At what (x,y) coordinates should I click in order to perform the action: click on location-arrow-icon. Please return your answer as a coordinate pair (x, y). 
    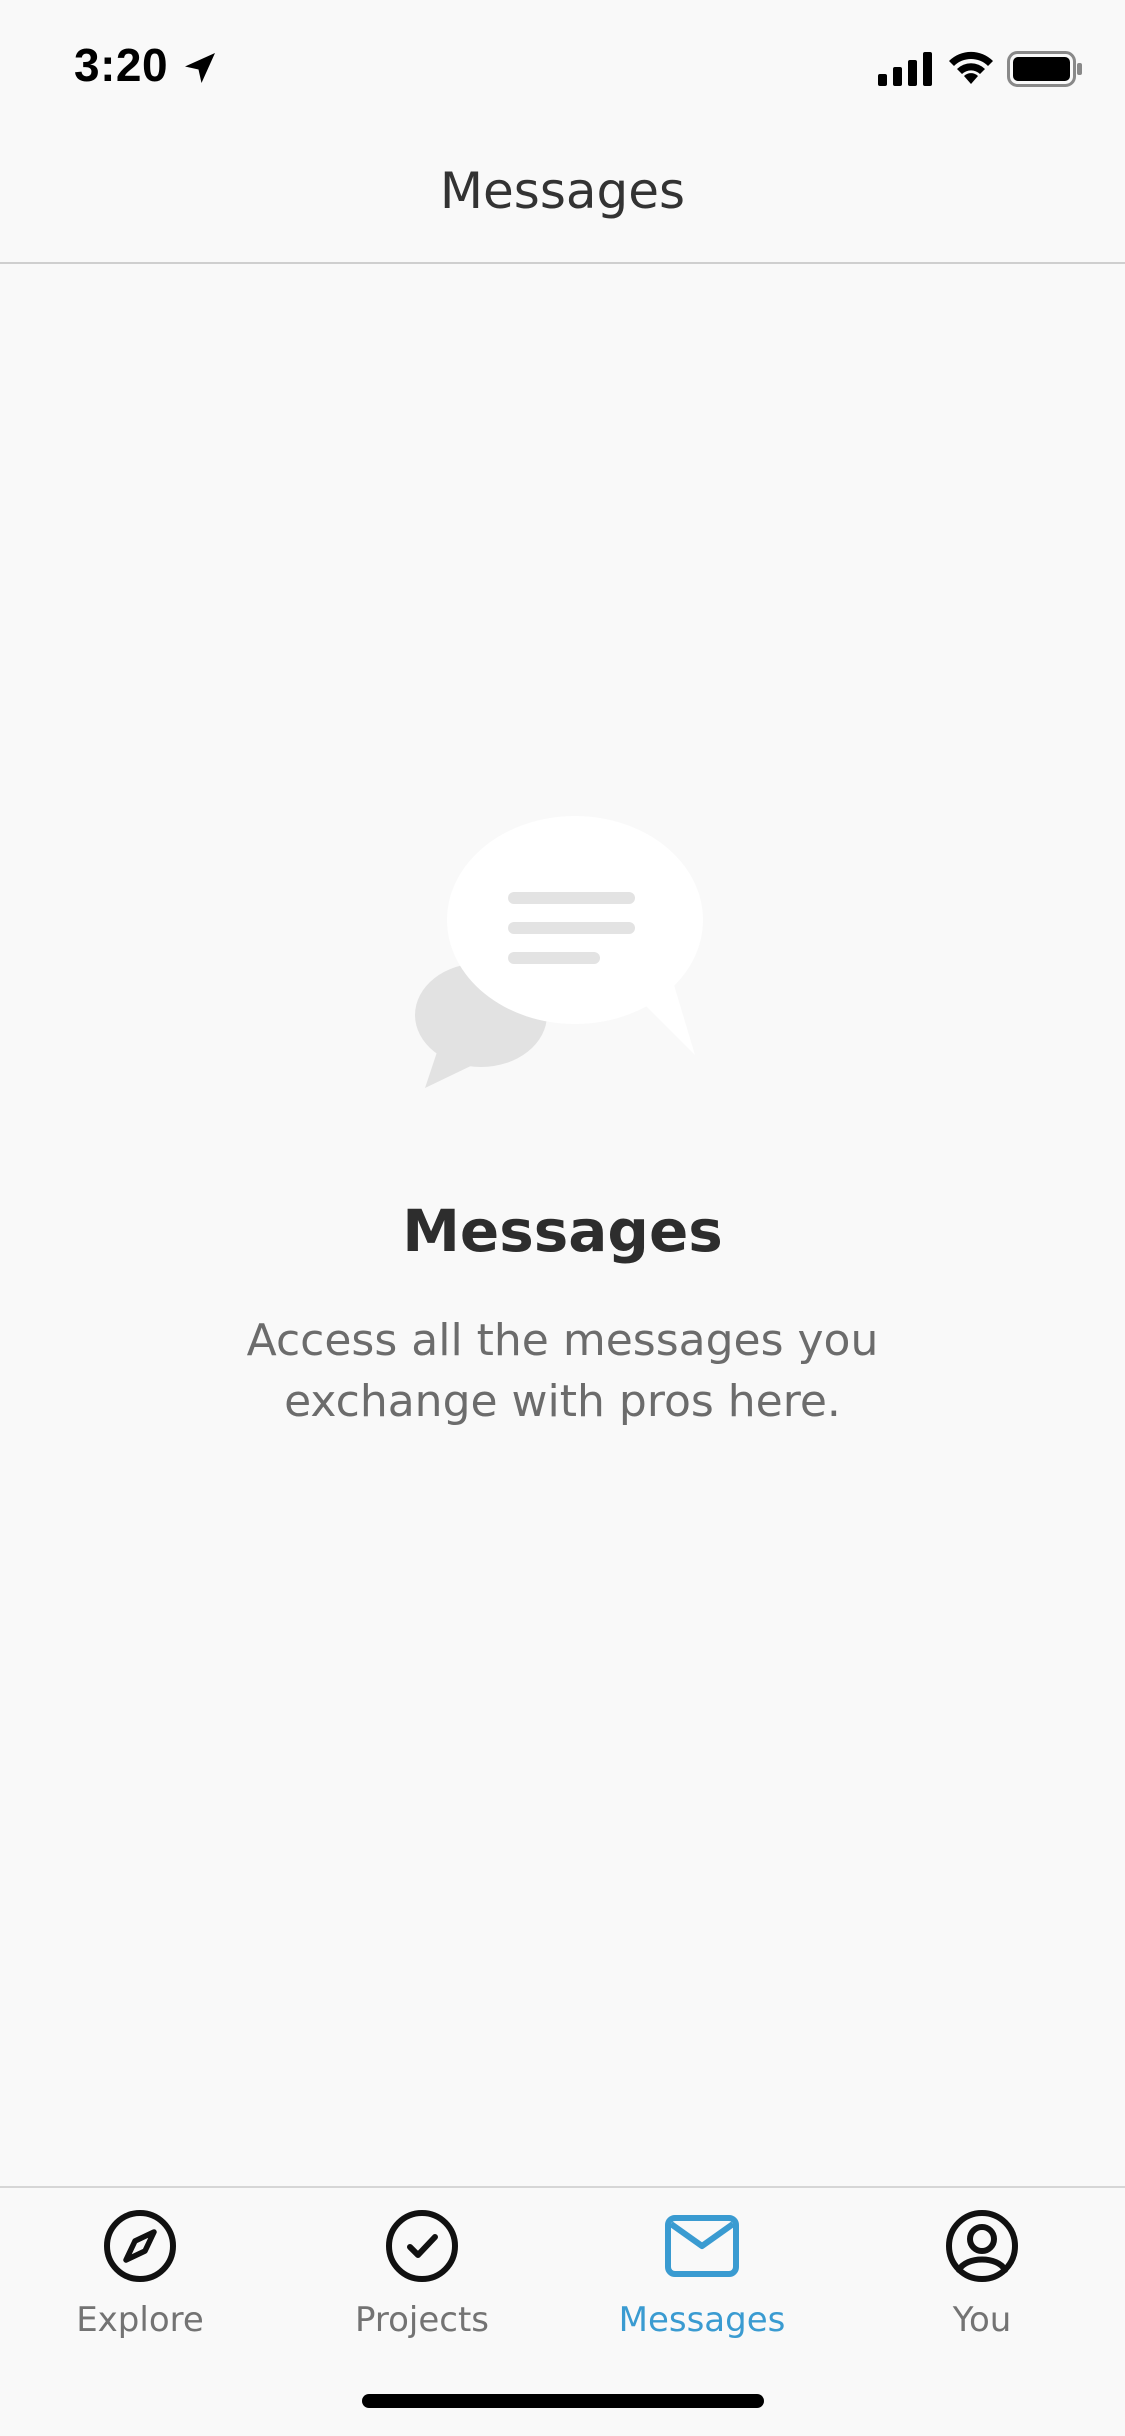
    Looking at the image, I should click on (200, 68).